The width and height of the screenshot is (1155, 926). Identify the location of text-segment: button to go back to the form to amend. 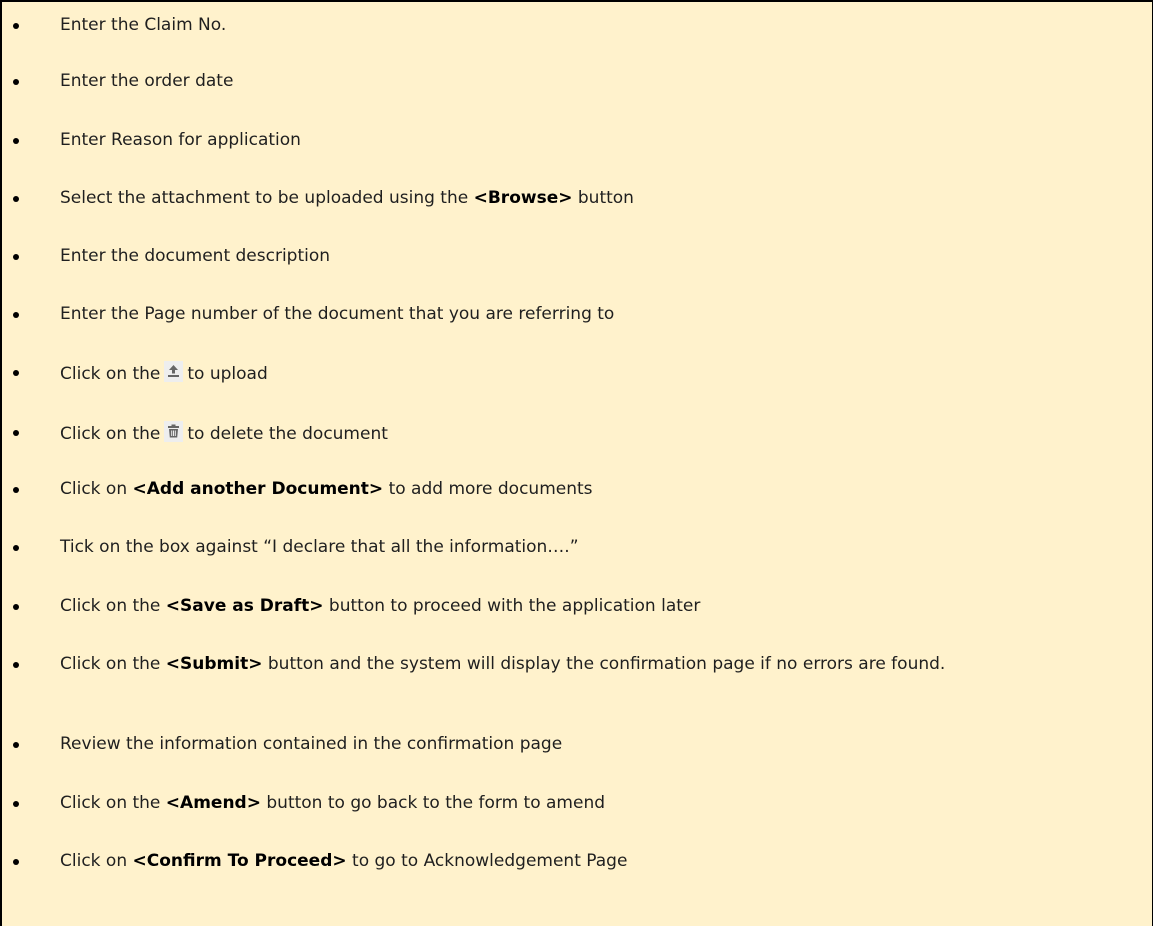
(433, 803).